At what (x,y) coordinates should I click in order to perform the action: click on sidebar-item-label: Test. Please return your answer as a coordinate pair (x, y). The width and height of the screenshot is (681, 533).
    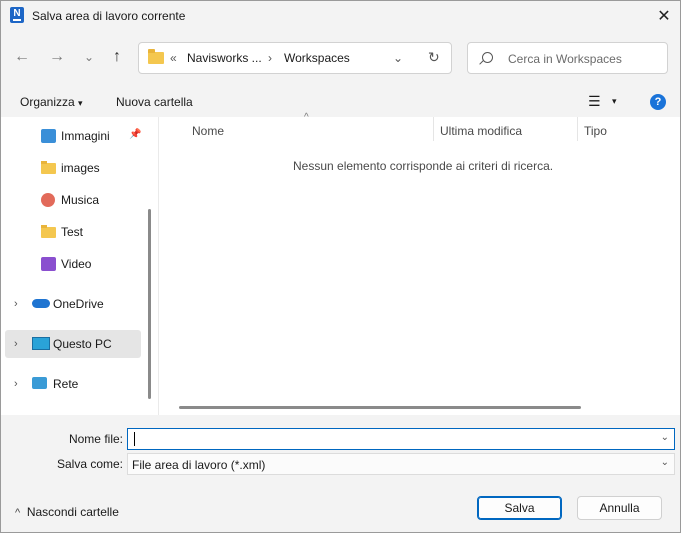
    Looking at the image, I should click on (72, 232).